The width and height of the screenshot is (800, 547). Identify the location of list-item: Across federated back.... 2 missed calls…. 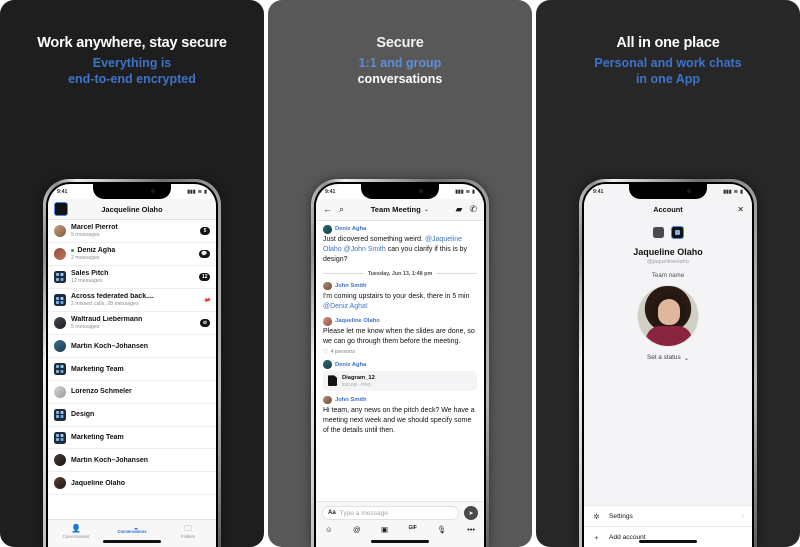
(132, 301).